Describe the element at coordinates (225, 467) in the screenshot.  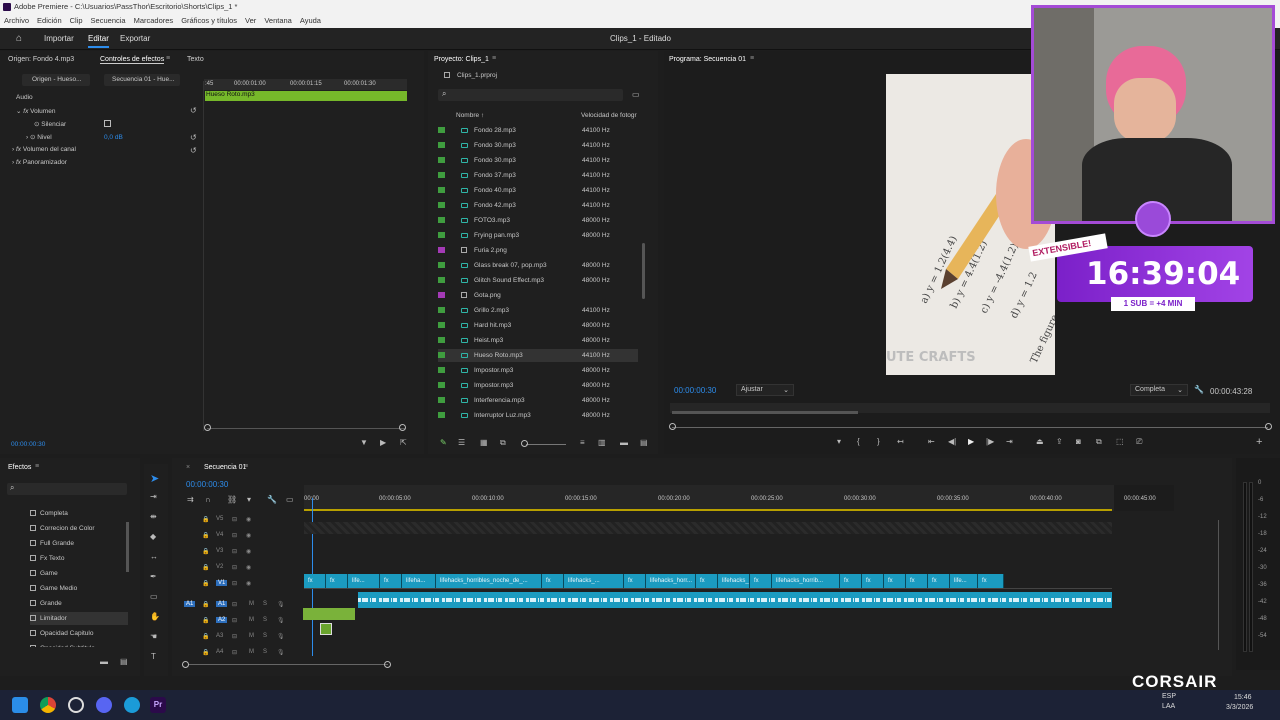
I see `sequence-tab: Secuencia 01` at that location.